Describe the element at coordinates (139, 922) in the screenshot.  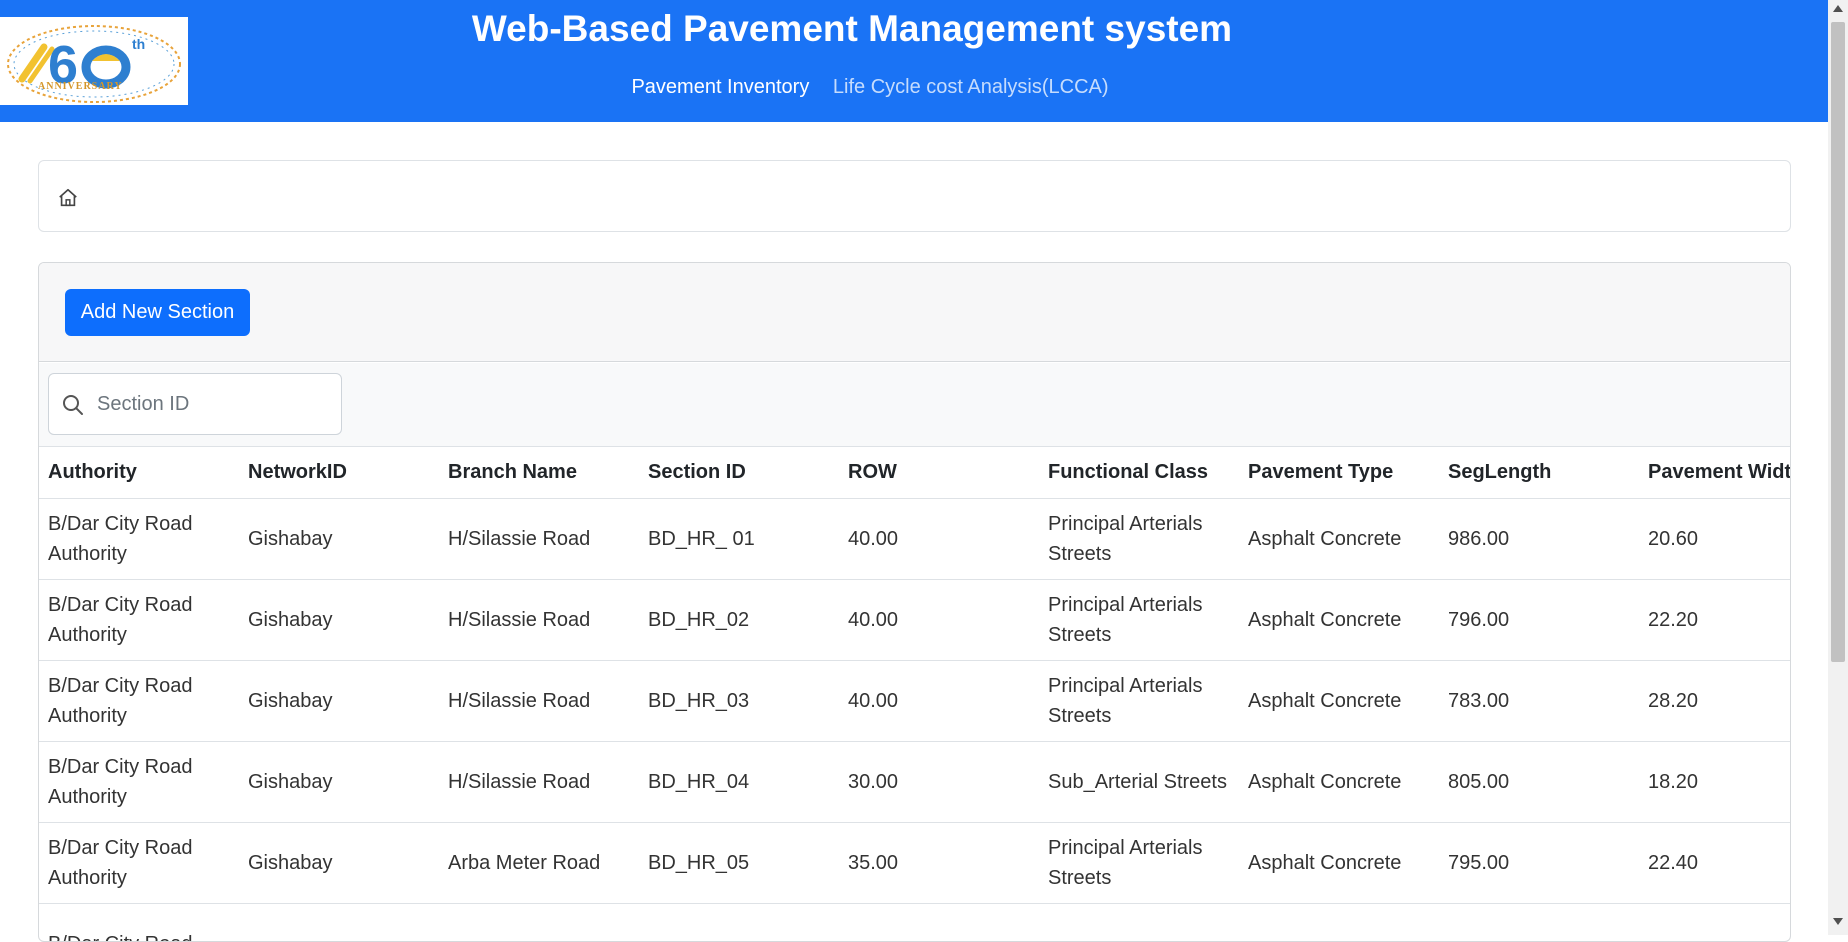
I see `table-cell: B/Dar City Road` at that location.